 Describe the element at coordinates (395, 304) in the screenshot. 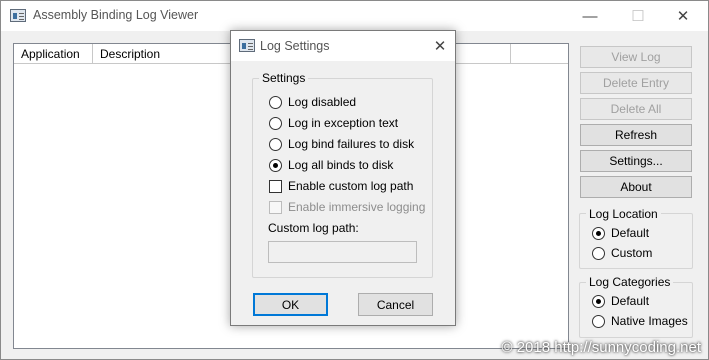

I see `cancel-button: Cancel` at that location.